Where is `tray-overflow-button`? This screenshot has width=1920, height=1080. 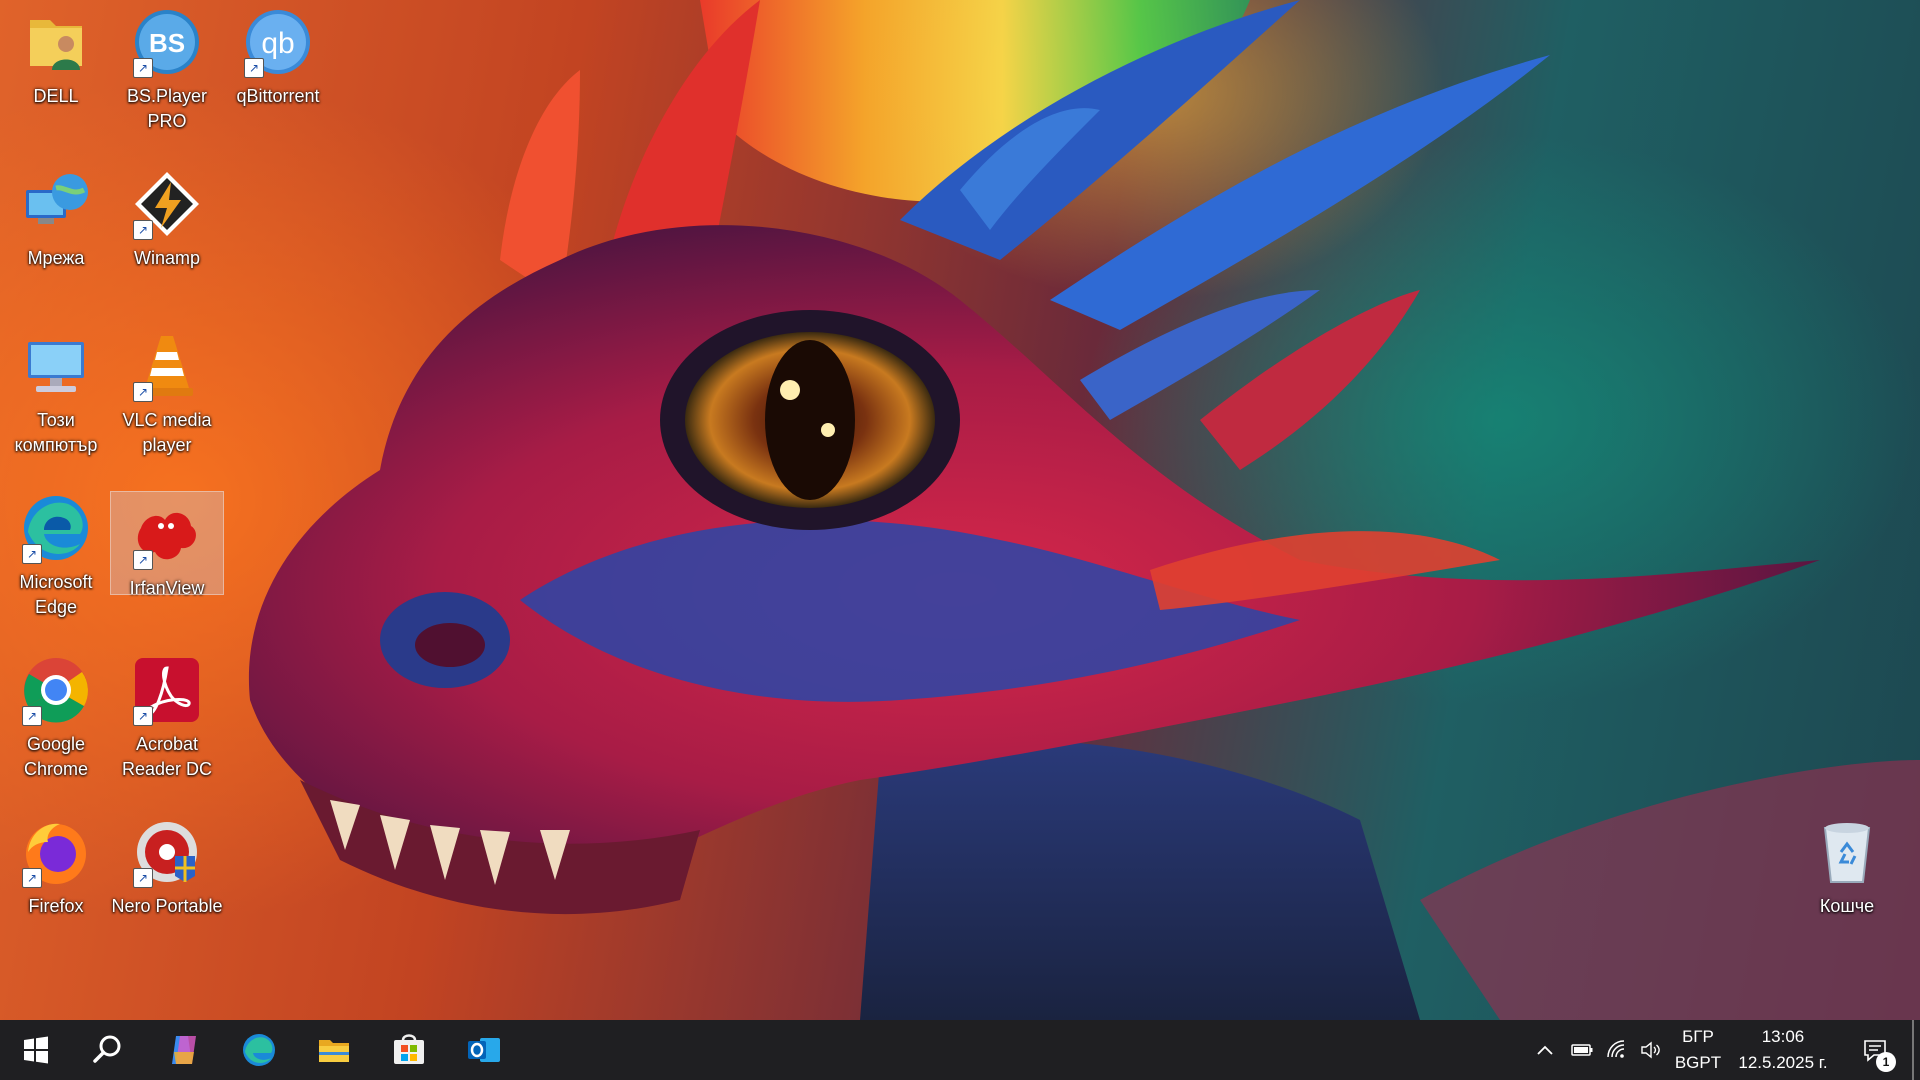
tray-overflow-button is located at coordinates (1545, 1050).